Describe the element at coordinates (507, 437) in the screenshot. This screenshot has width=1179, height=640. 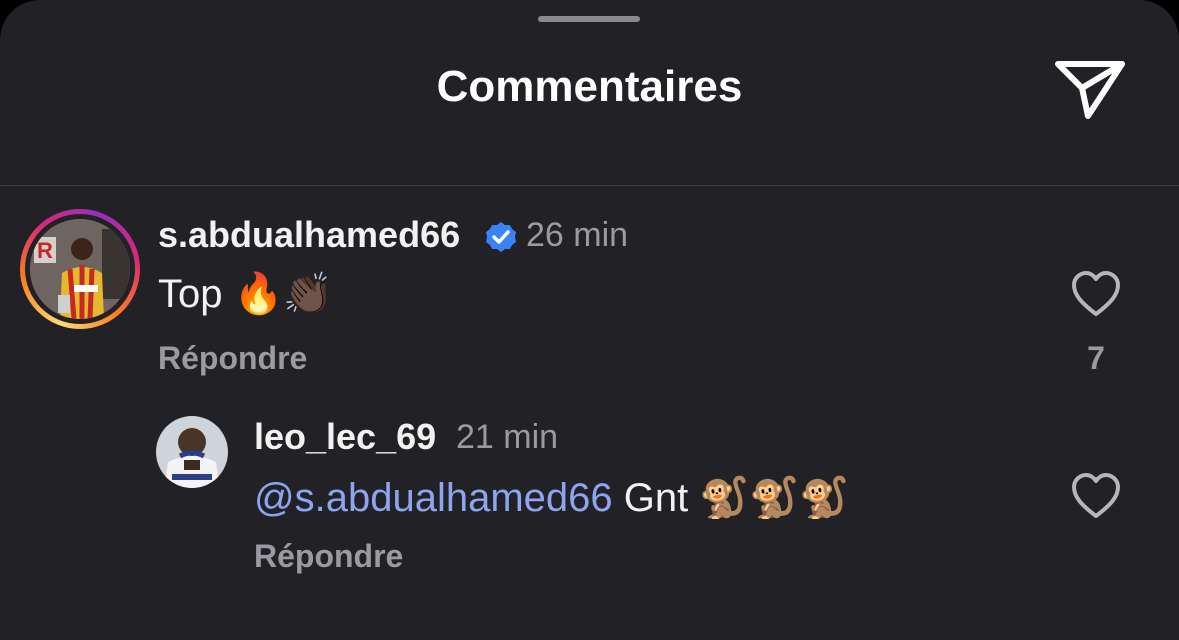
I see `reply-timestamp: 21 min` at that location.